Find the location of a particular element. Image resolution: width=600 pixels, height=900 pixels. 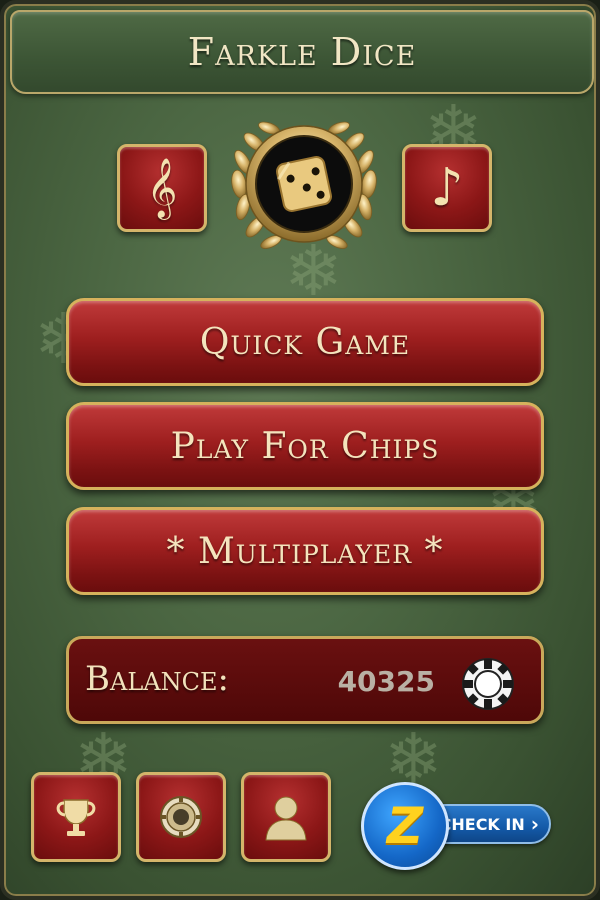

check-in-label: CHECK IN is located at coordinates (482, 824).